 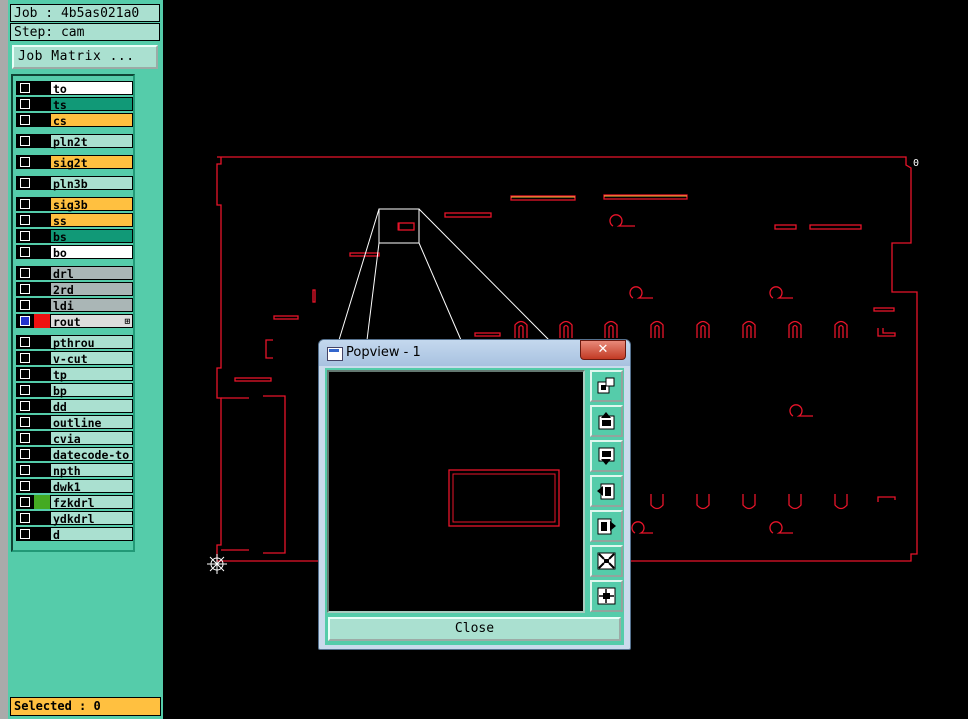 What do you see at coordinates (91, 374) in the screenshot?
I see `layer-name: tp` at bounding box center [91, 374].